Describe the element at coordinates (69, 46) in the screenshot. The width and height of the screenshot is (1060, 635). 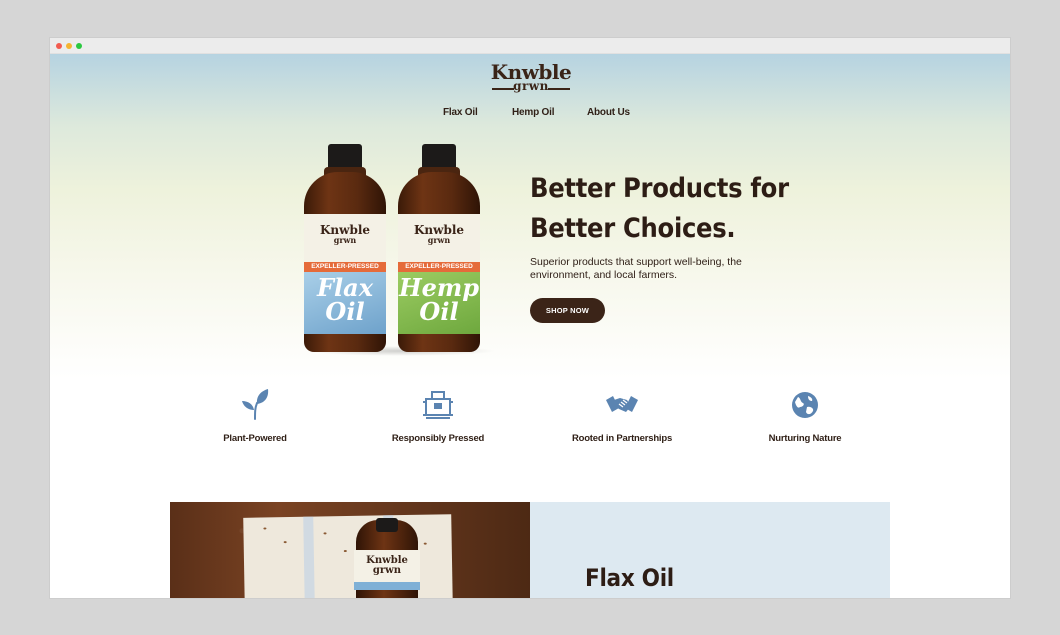
I see `minimize-window-button` at that location.